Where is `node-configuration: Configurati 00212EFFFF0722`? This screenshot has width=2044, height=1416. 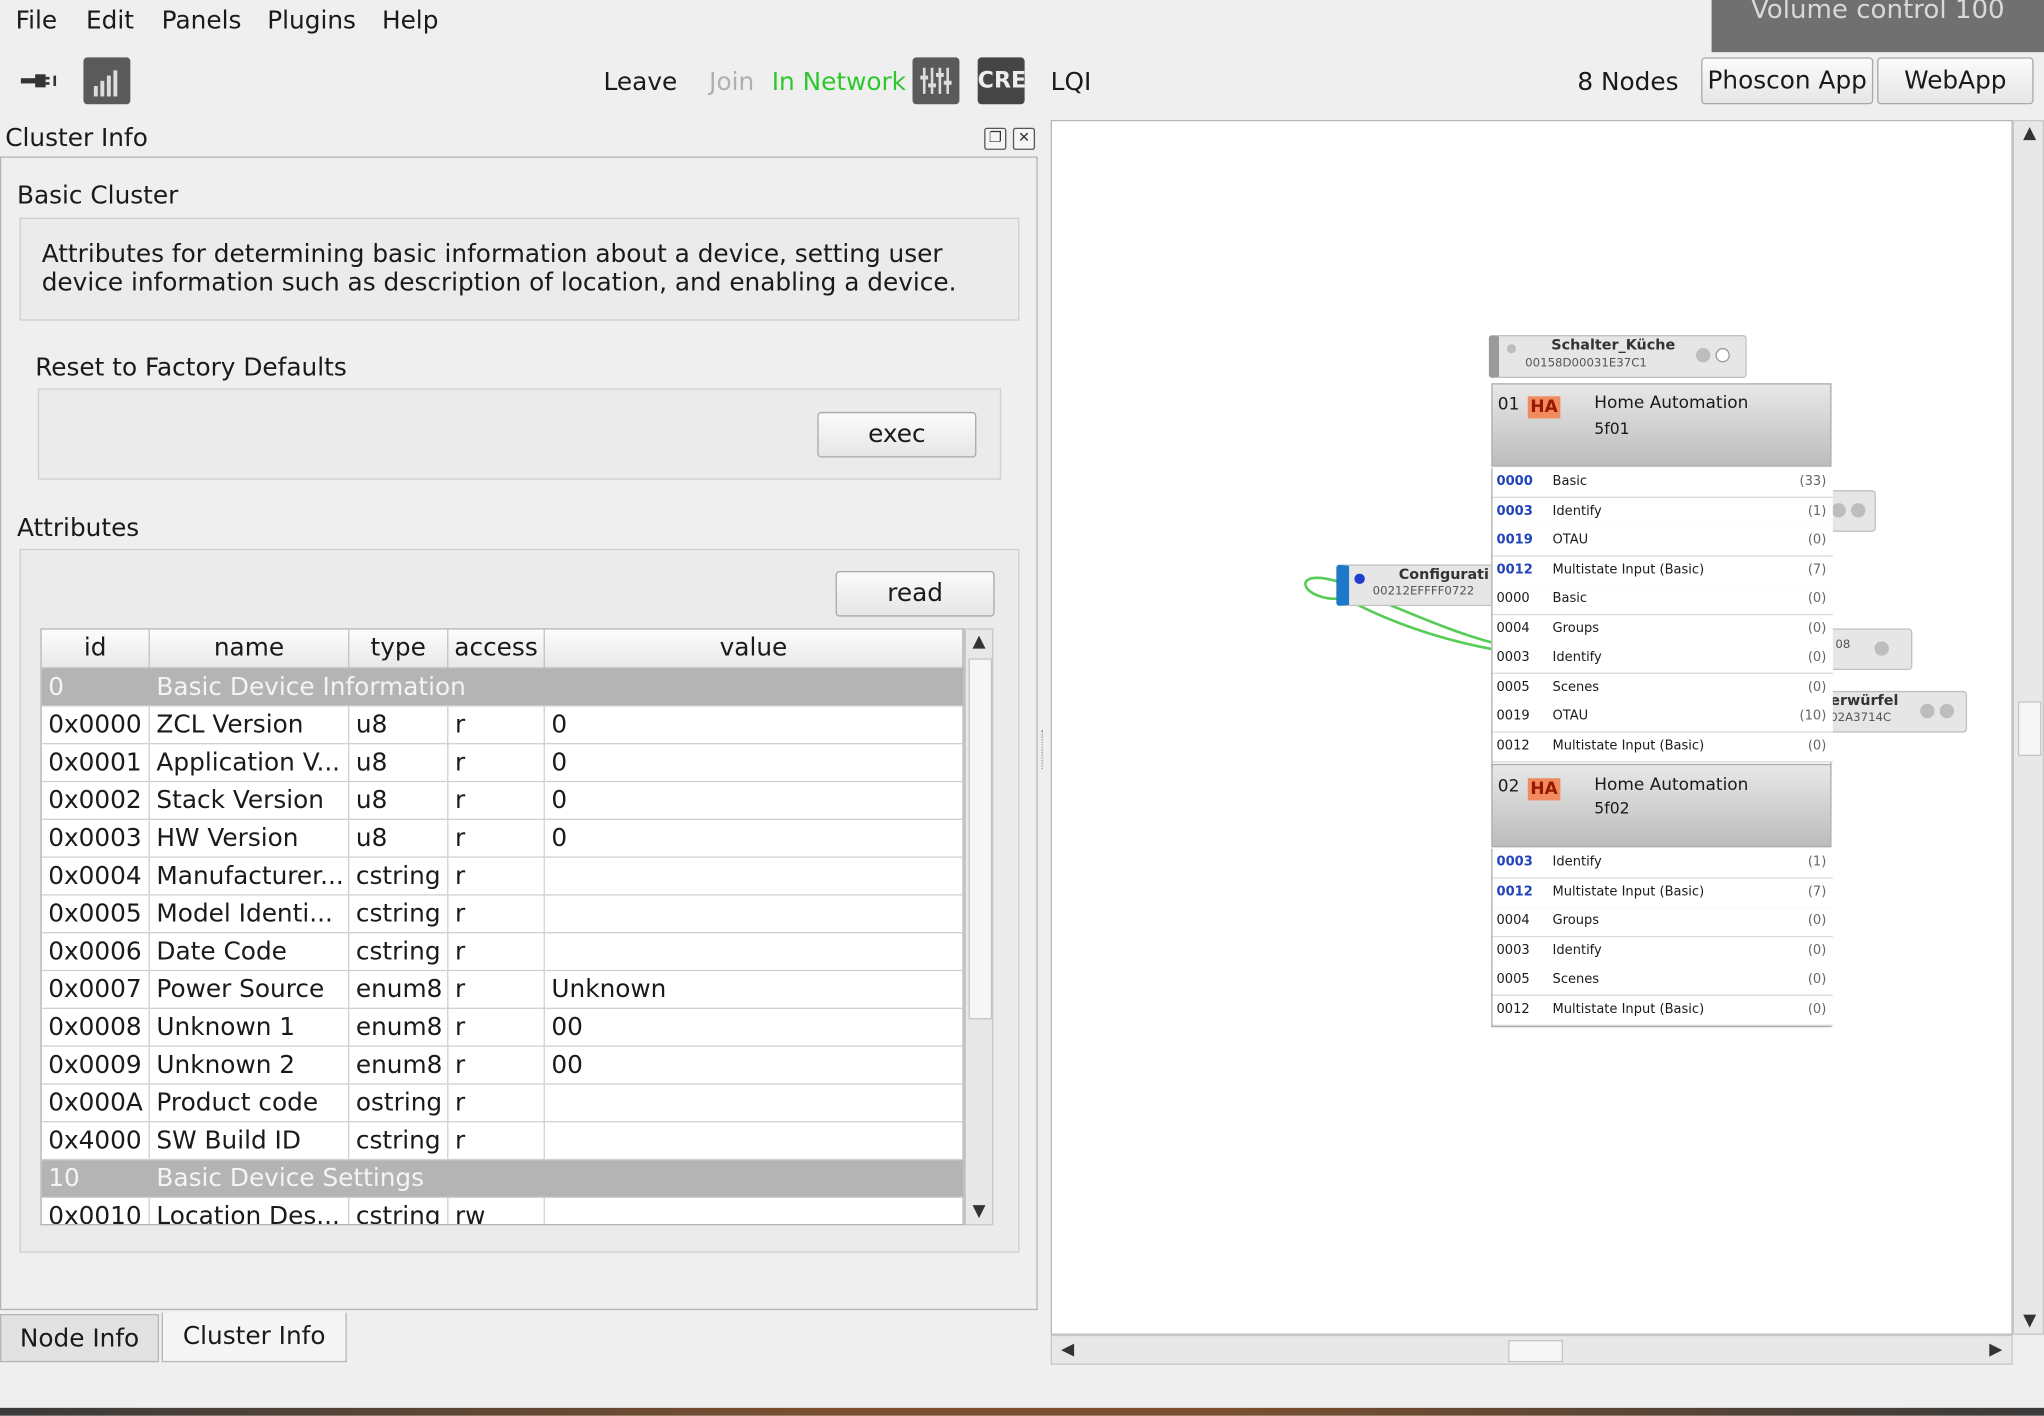
node-configuration: Configurati 00212EFFFF0722 is located at coordinates (1425, 585).